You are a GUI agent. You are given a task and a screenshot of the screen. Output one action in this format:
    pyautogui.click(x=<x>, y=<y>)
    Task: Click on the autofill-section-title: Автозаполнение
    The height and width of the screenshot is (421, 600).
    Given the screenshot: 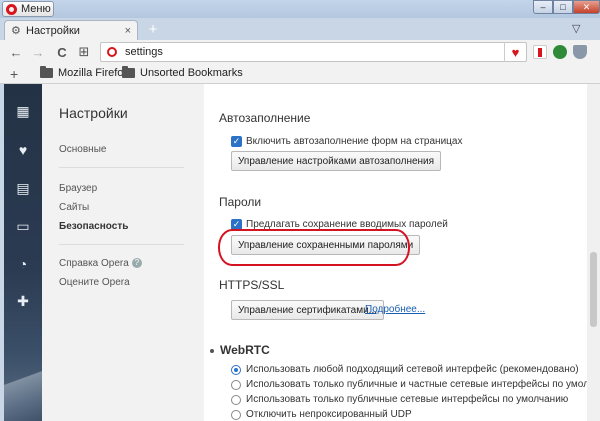 What is the action you would take?
    pyautogui.click(x=265, y=118)
    